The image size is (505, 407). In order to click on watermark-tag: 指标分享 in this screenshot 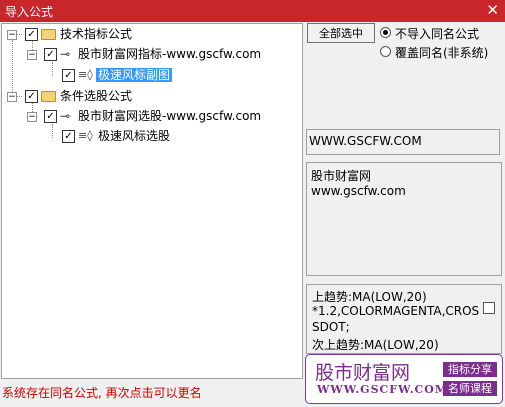, I will do `click(470, 369)`.